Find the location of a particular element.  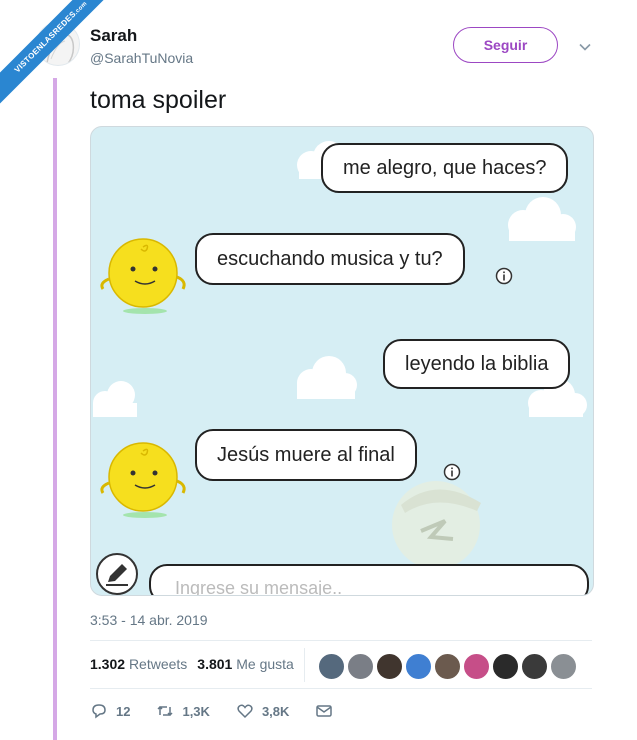

retweet-count: 1,3K is located at coordinates (196, 711).